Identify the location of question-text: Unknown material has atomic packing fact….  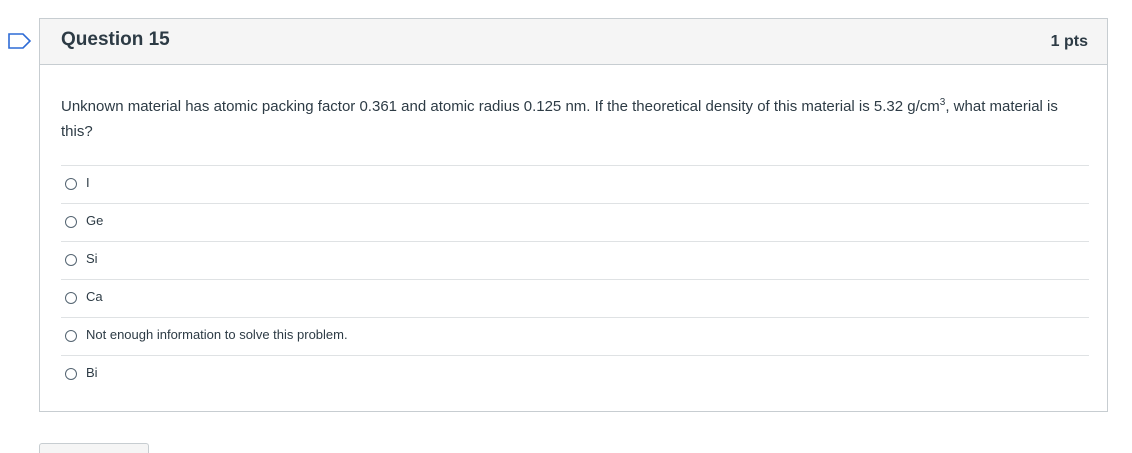
(561, 119).